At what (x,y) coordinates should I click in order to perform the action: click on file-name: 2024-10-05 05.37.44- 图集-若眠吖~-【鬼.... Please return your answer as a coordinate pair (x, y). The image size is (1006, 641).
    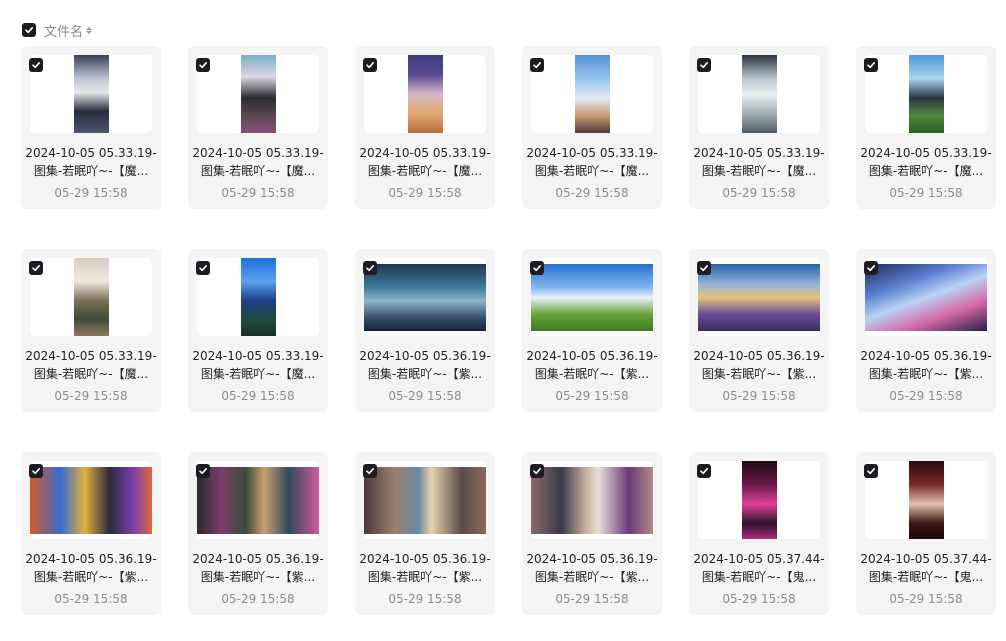
    Looking at the image, I should click on (759, 568).